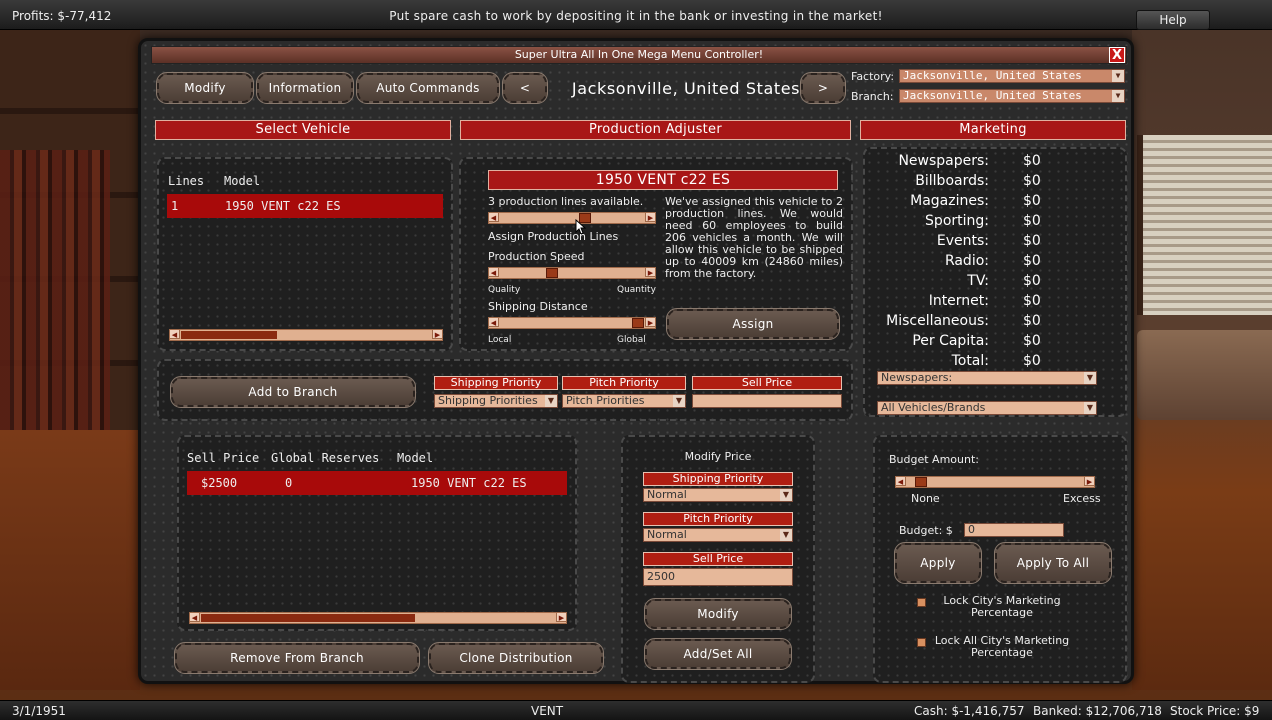 The image size is (1272, 720). I want to click on previous-city-button: <, so click(525, 88).